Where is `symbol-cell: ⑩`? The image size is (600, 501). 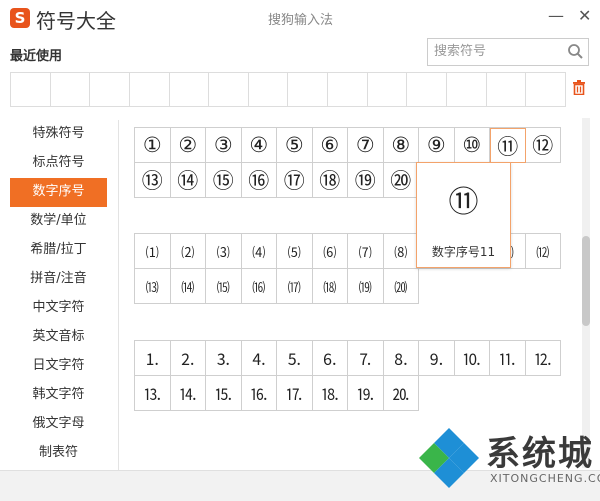
symbol-cell: ⑩ is located at coordinates (472, 145).